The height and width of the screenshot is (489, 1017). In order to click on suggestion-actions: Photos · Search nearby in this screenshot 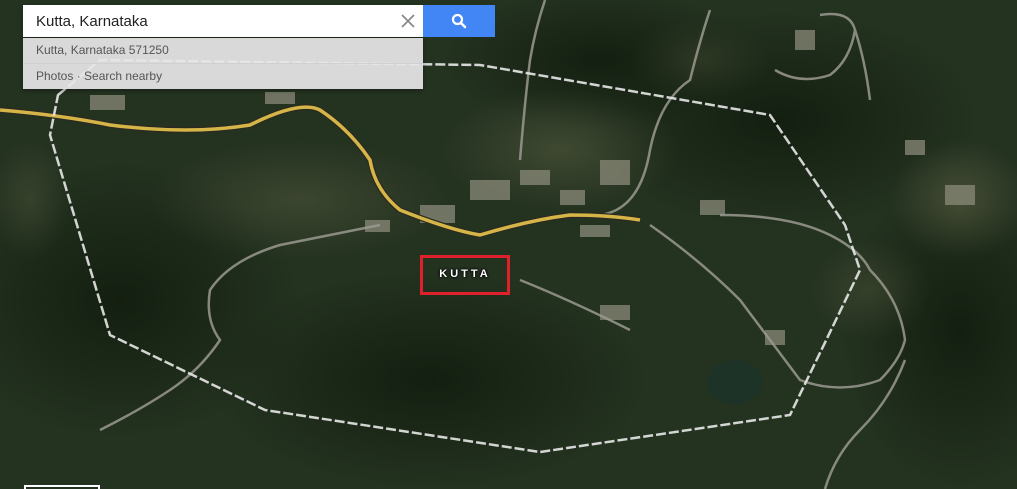, I will do `click(223, 76)`.